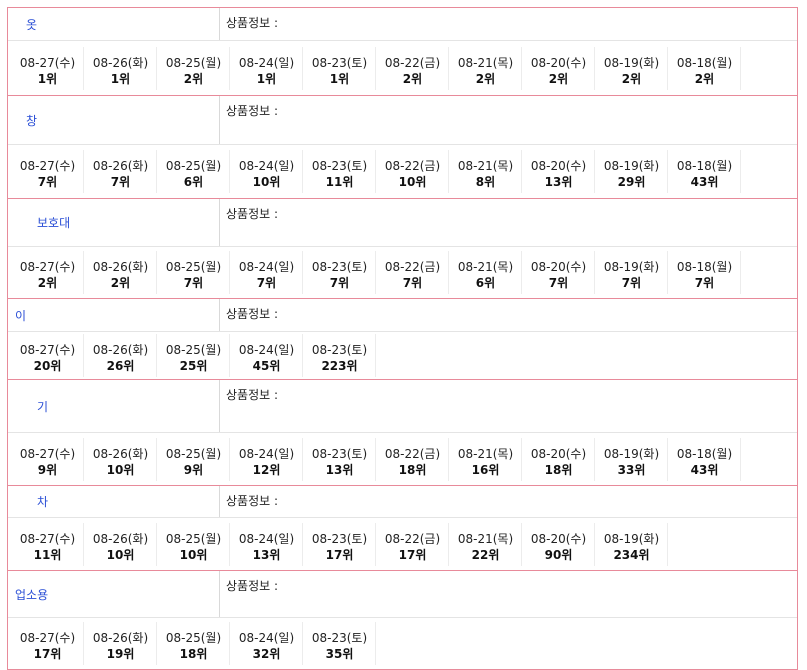 The width and height of the screenshot is (807, 670). I want to click on rank-cell: 08-25(월) 18위, so click(194, 643).